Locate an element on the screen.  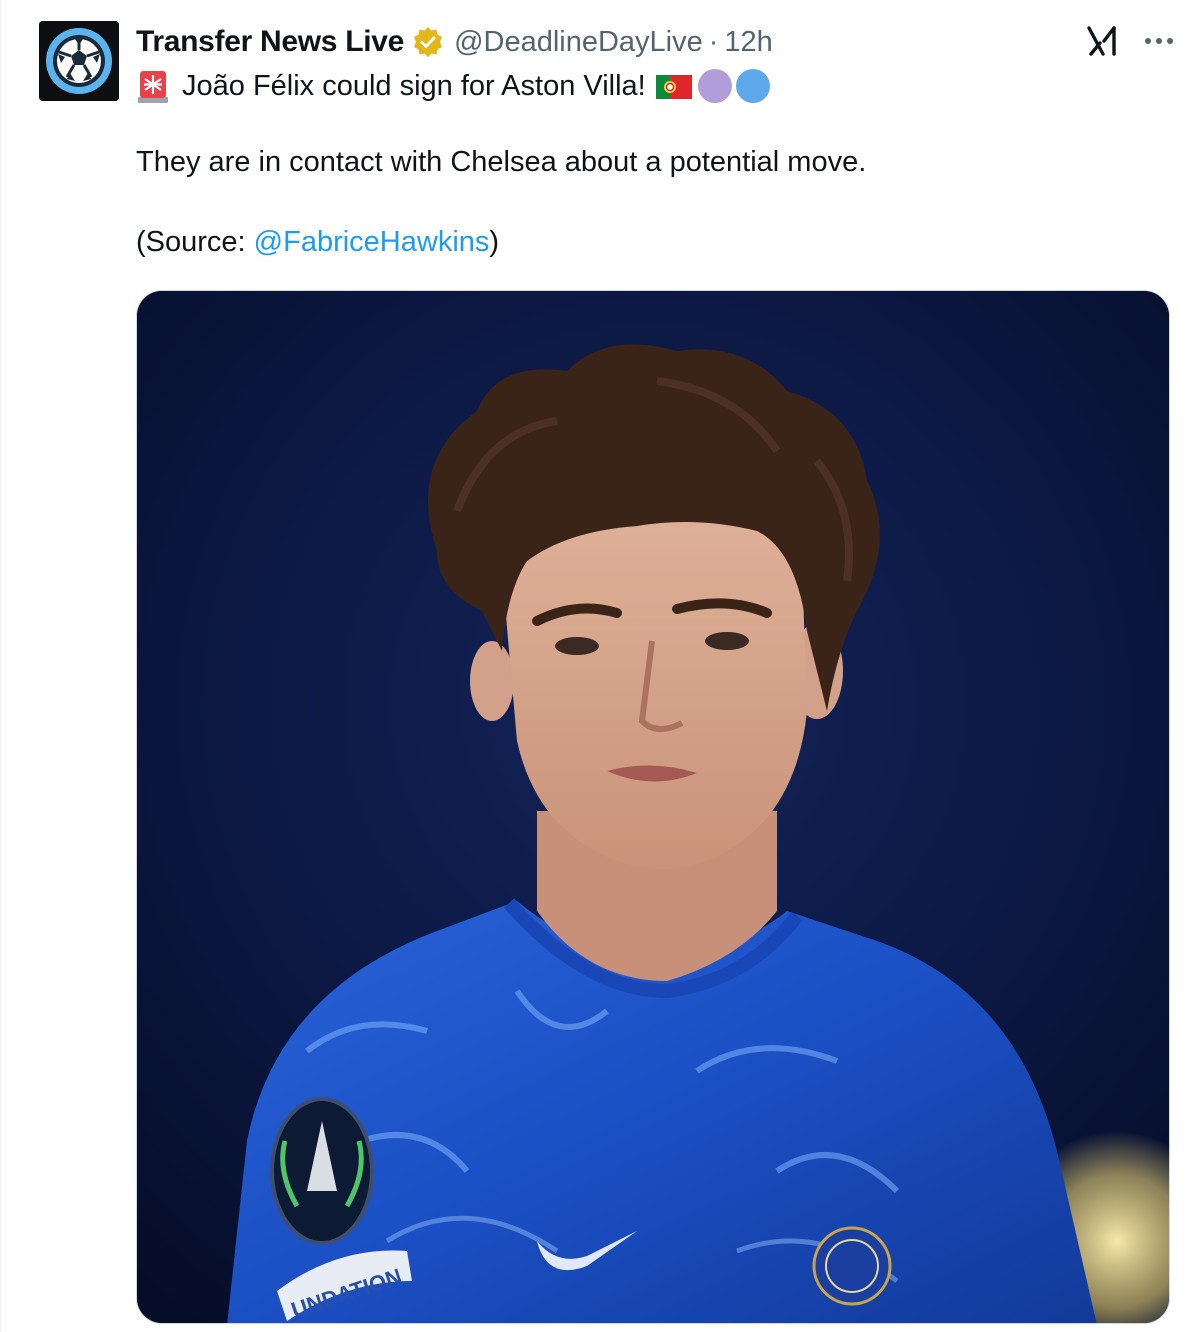
tweet-top-actions is located at coordinates (1130, 41).